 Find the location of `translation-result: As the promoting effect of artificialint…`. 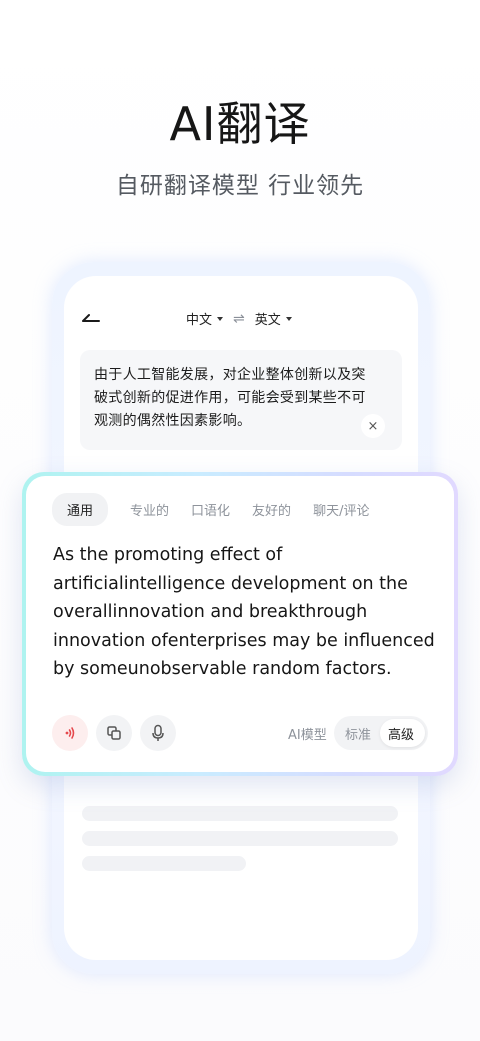

translation-result: As the promoting effect of artificialint… is located at coordinates (244, 612).